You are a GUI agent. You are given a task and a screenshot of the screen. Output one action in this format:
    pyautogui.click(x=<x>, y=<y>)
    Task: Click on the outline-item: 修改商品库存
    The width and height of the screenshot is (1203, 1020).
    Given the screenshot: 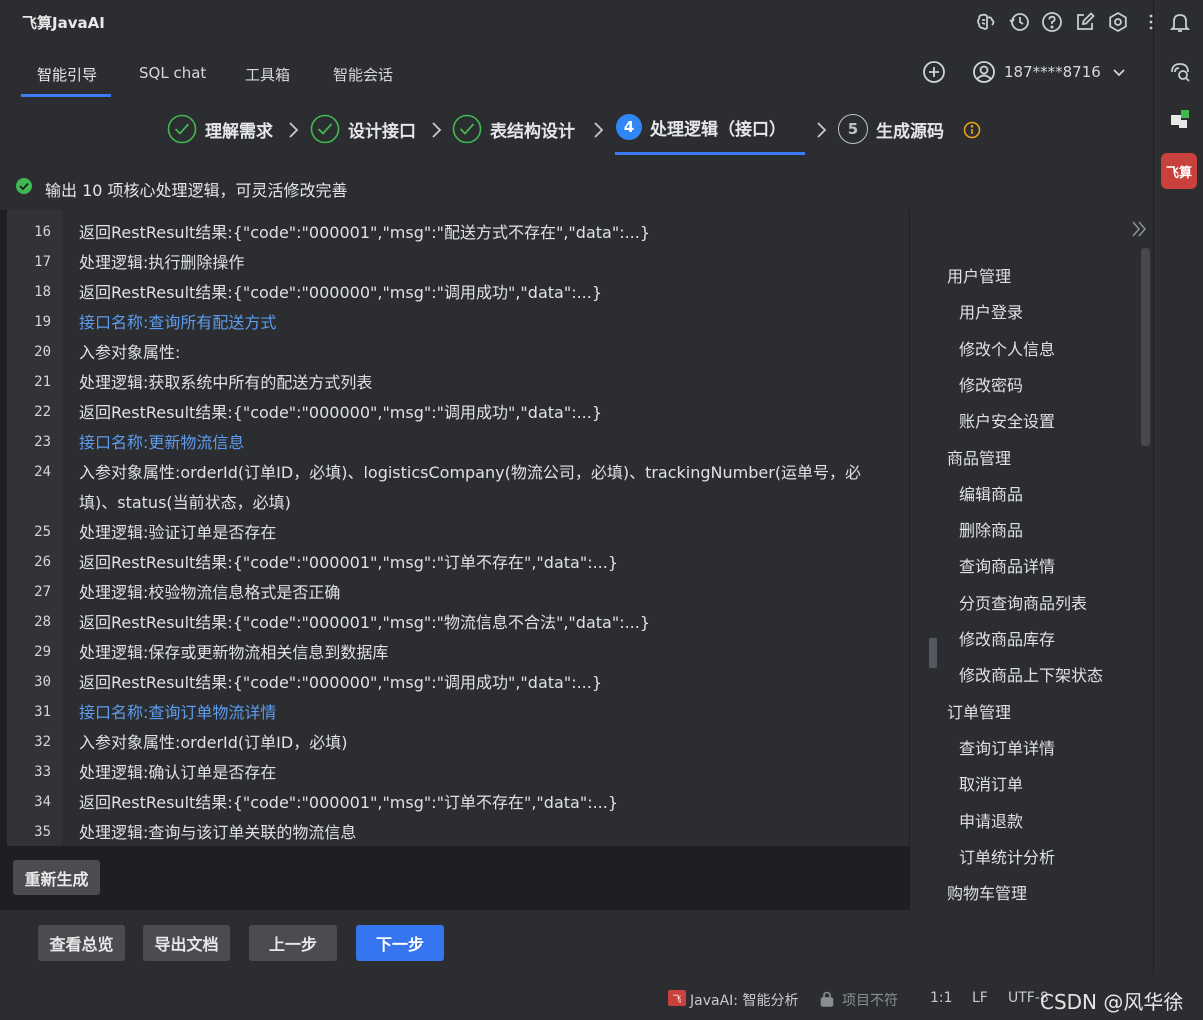 What is the action you would take?
    pyautogui.click(x=1007, y=638)
    